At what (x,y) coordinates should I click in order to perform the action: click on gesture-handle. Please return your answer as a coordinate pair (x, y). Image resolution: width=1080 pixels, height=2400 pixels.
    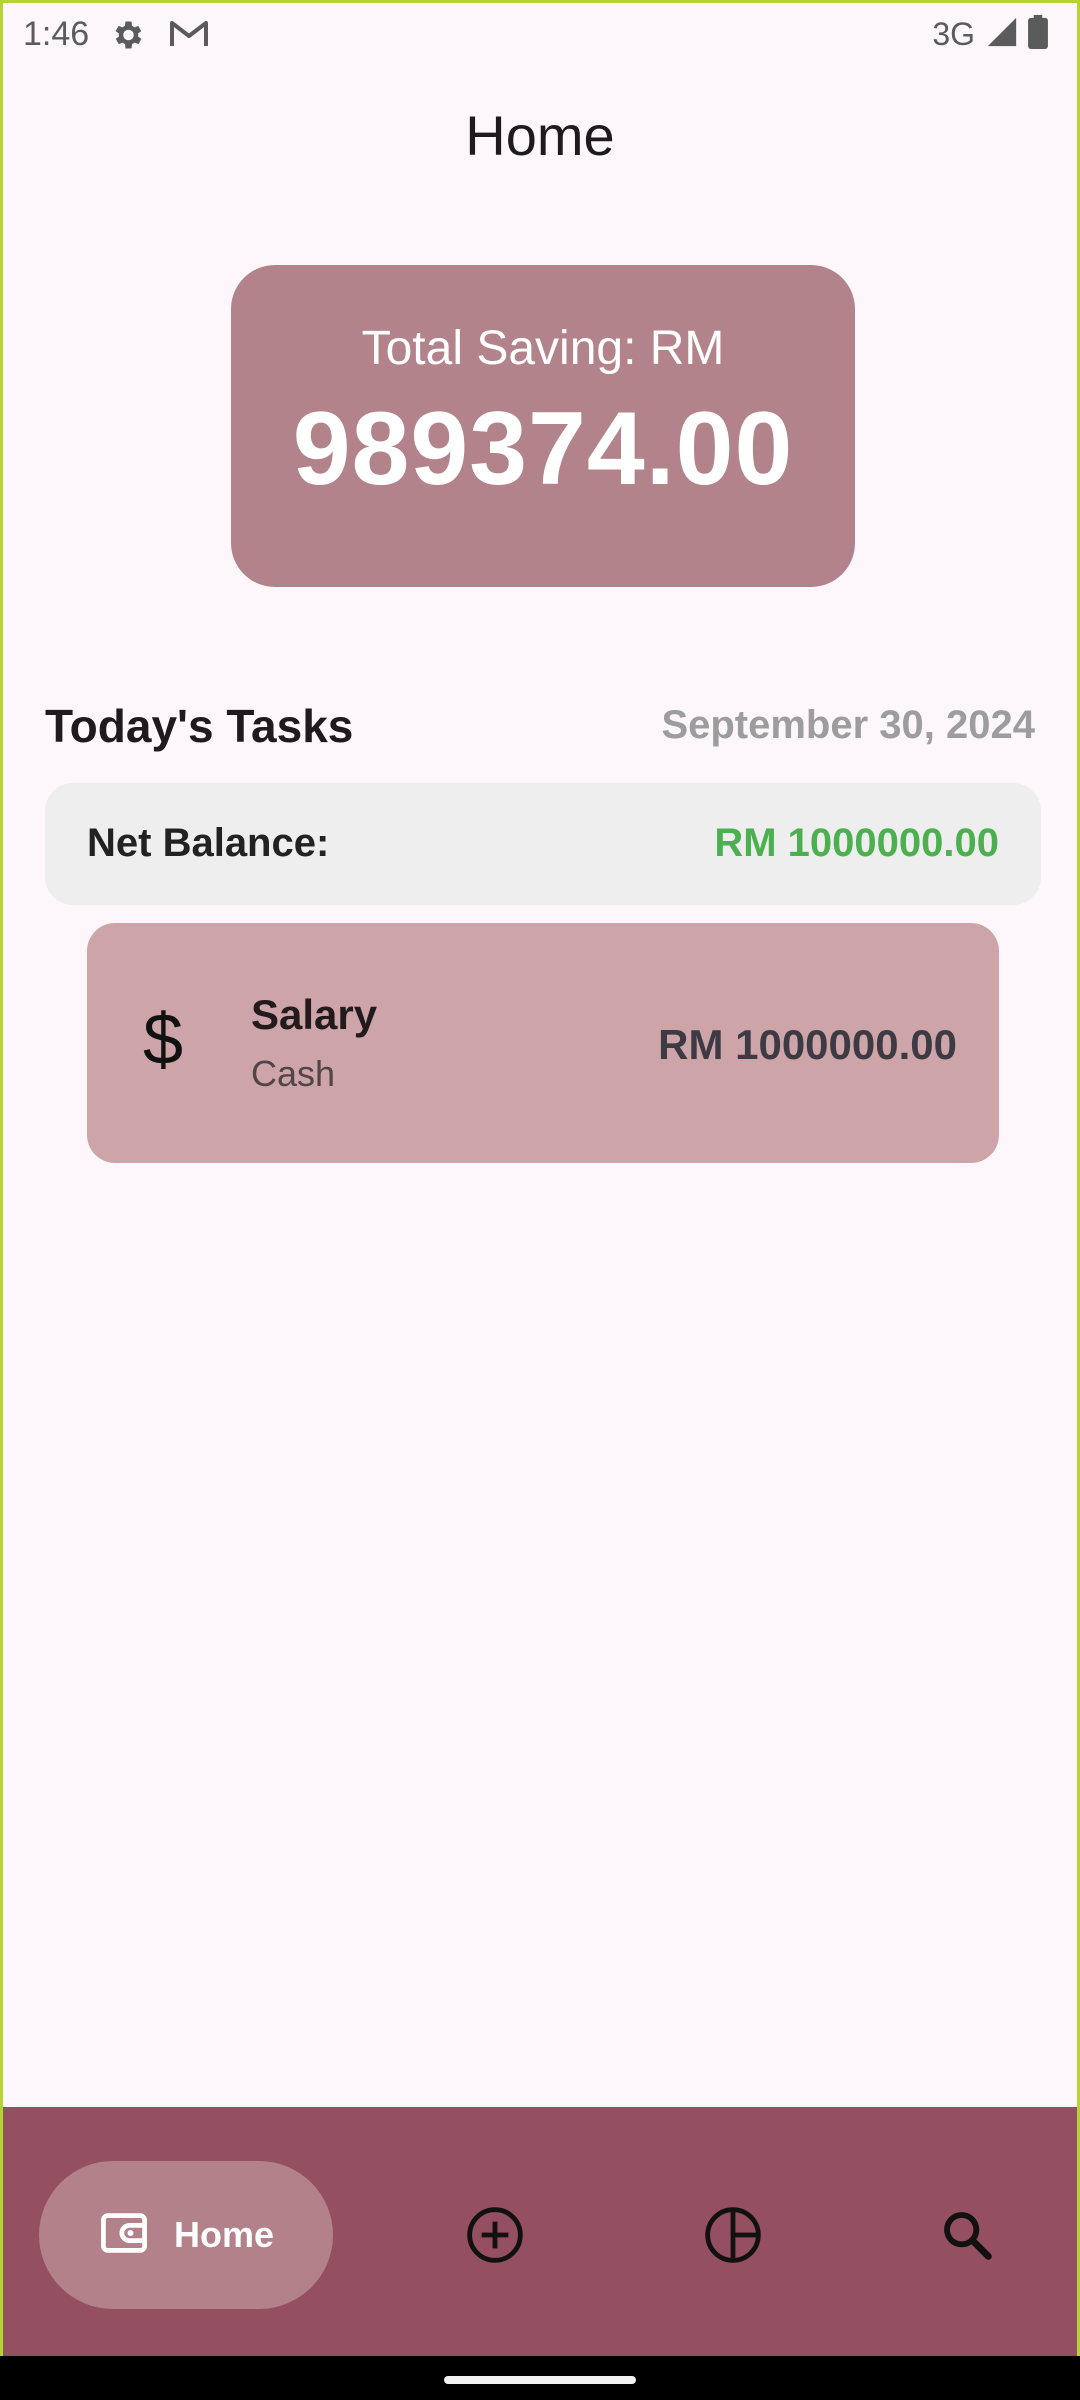
    Looking at the image, I should click on (540, 2380).